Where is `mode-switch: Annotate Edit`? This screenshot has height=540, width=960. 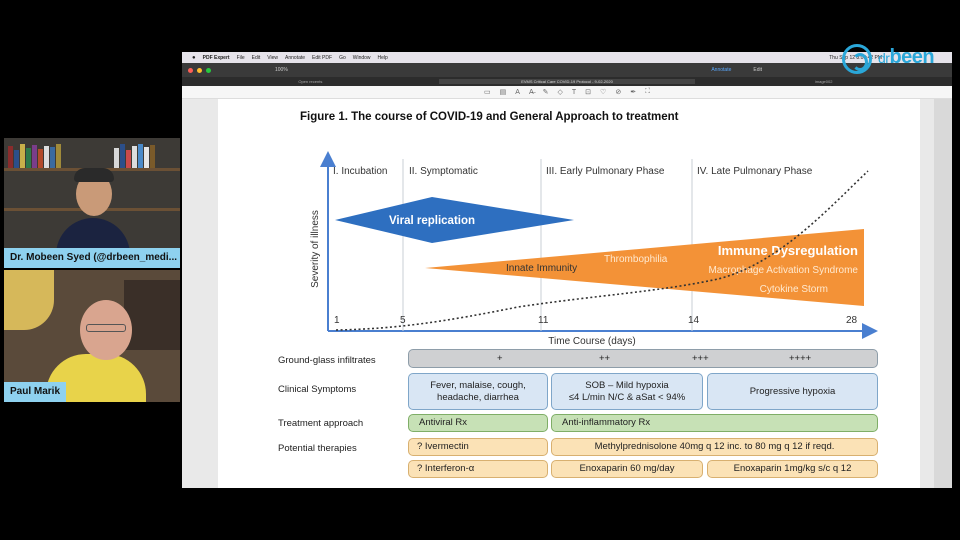
mode-switch: Annotate Edit is located at coordinates (736, 70).